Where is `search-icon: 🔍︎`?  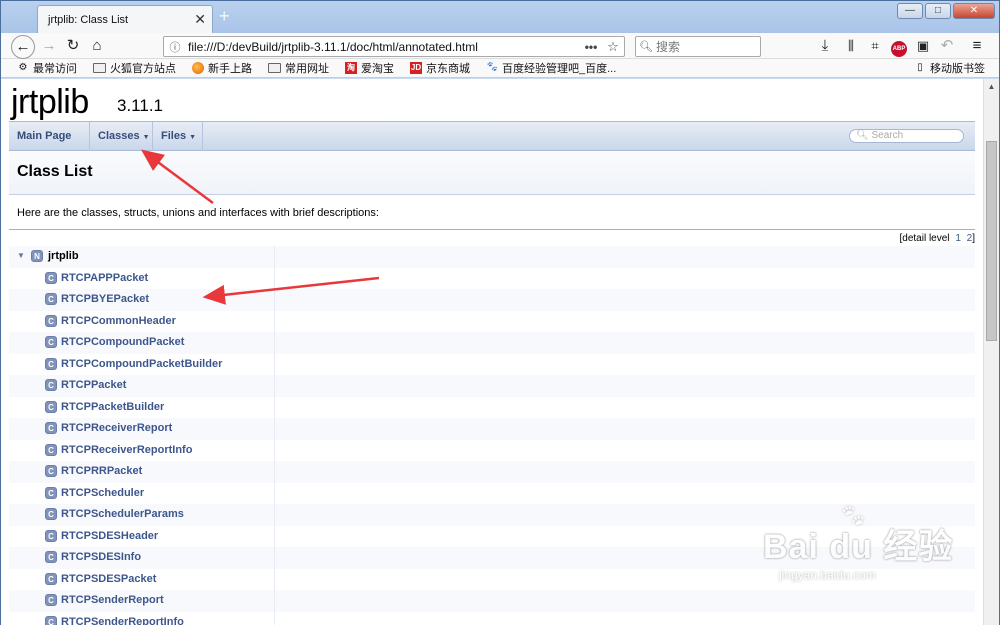 search-icon: 🔍︎ is located at coordinates (862, 135).